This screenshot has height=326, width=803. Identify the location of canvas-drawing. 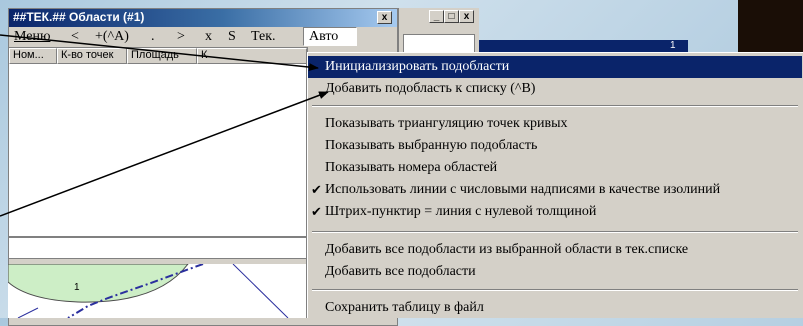
(148, 291).